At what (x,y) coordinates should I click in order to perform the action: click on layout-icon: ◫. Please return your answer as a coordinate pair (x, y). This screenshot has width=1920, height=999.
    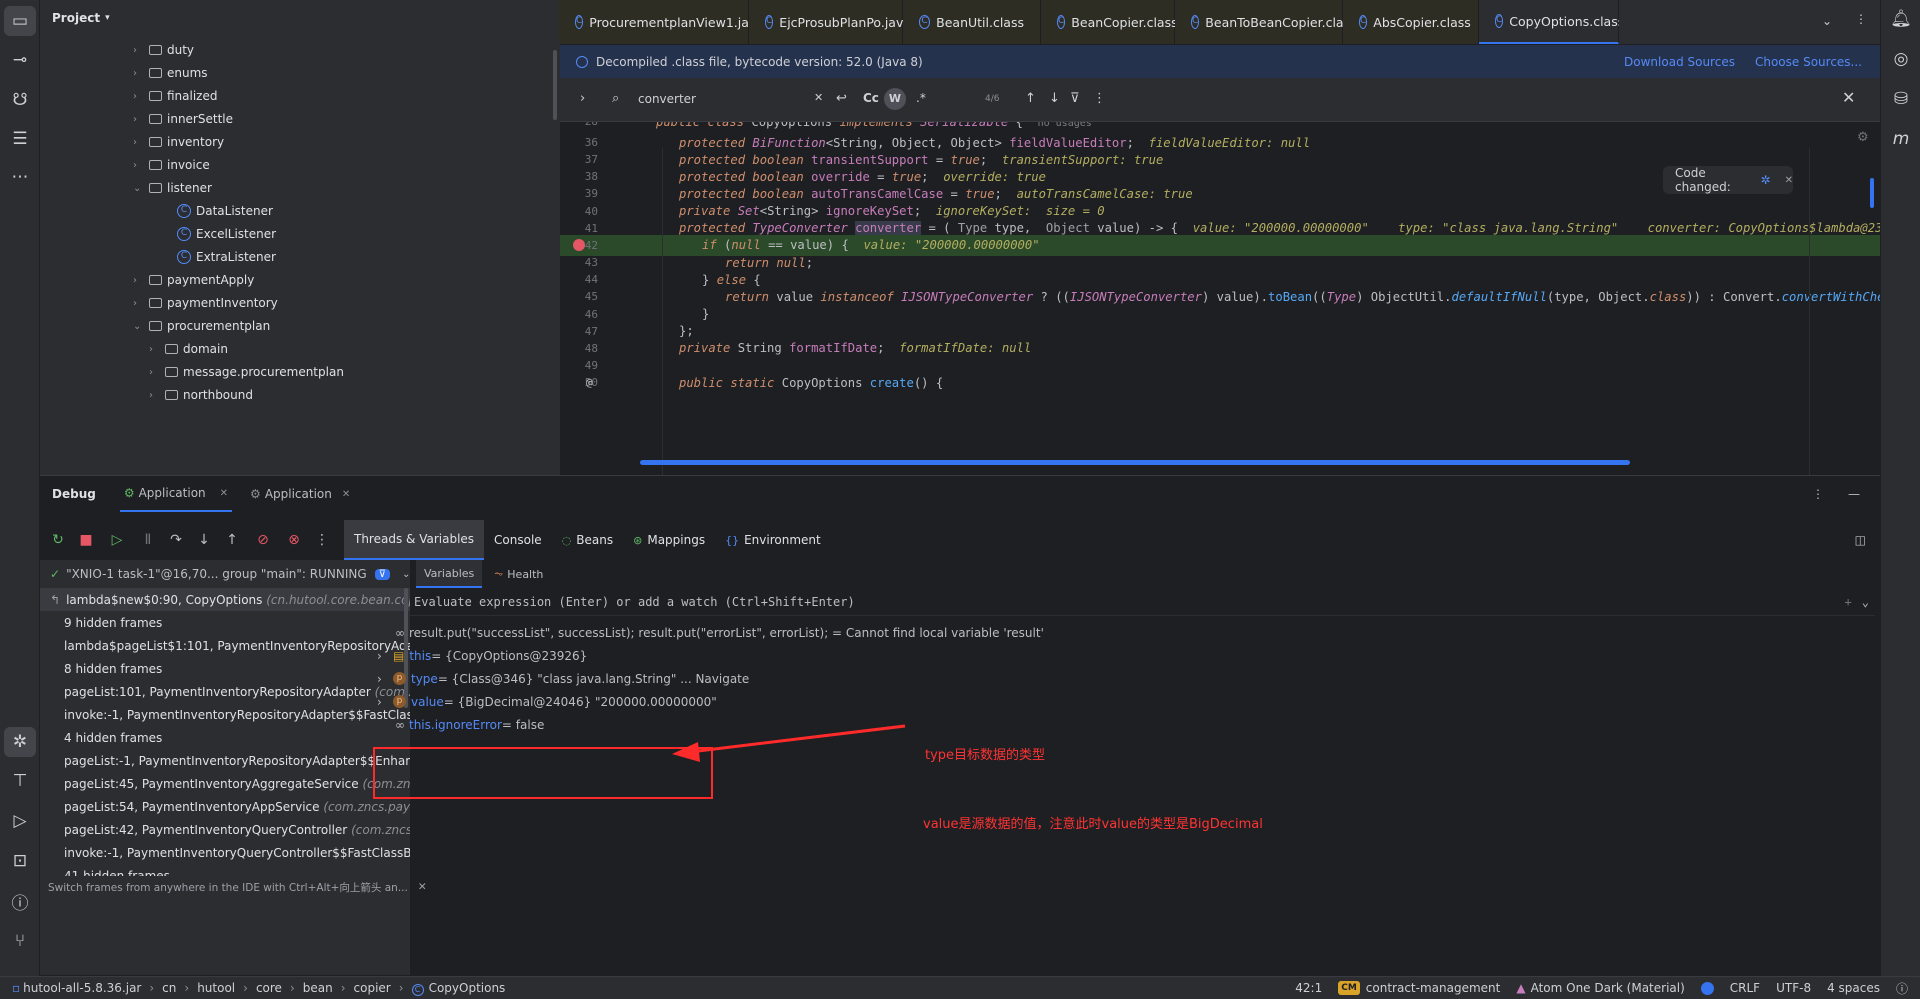
    Looking at the image, I should click on (1860, 540).